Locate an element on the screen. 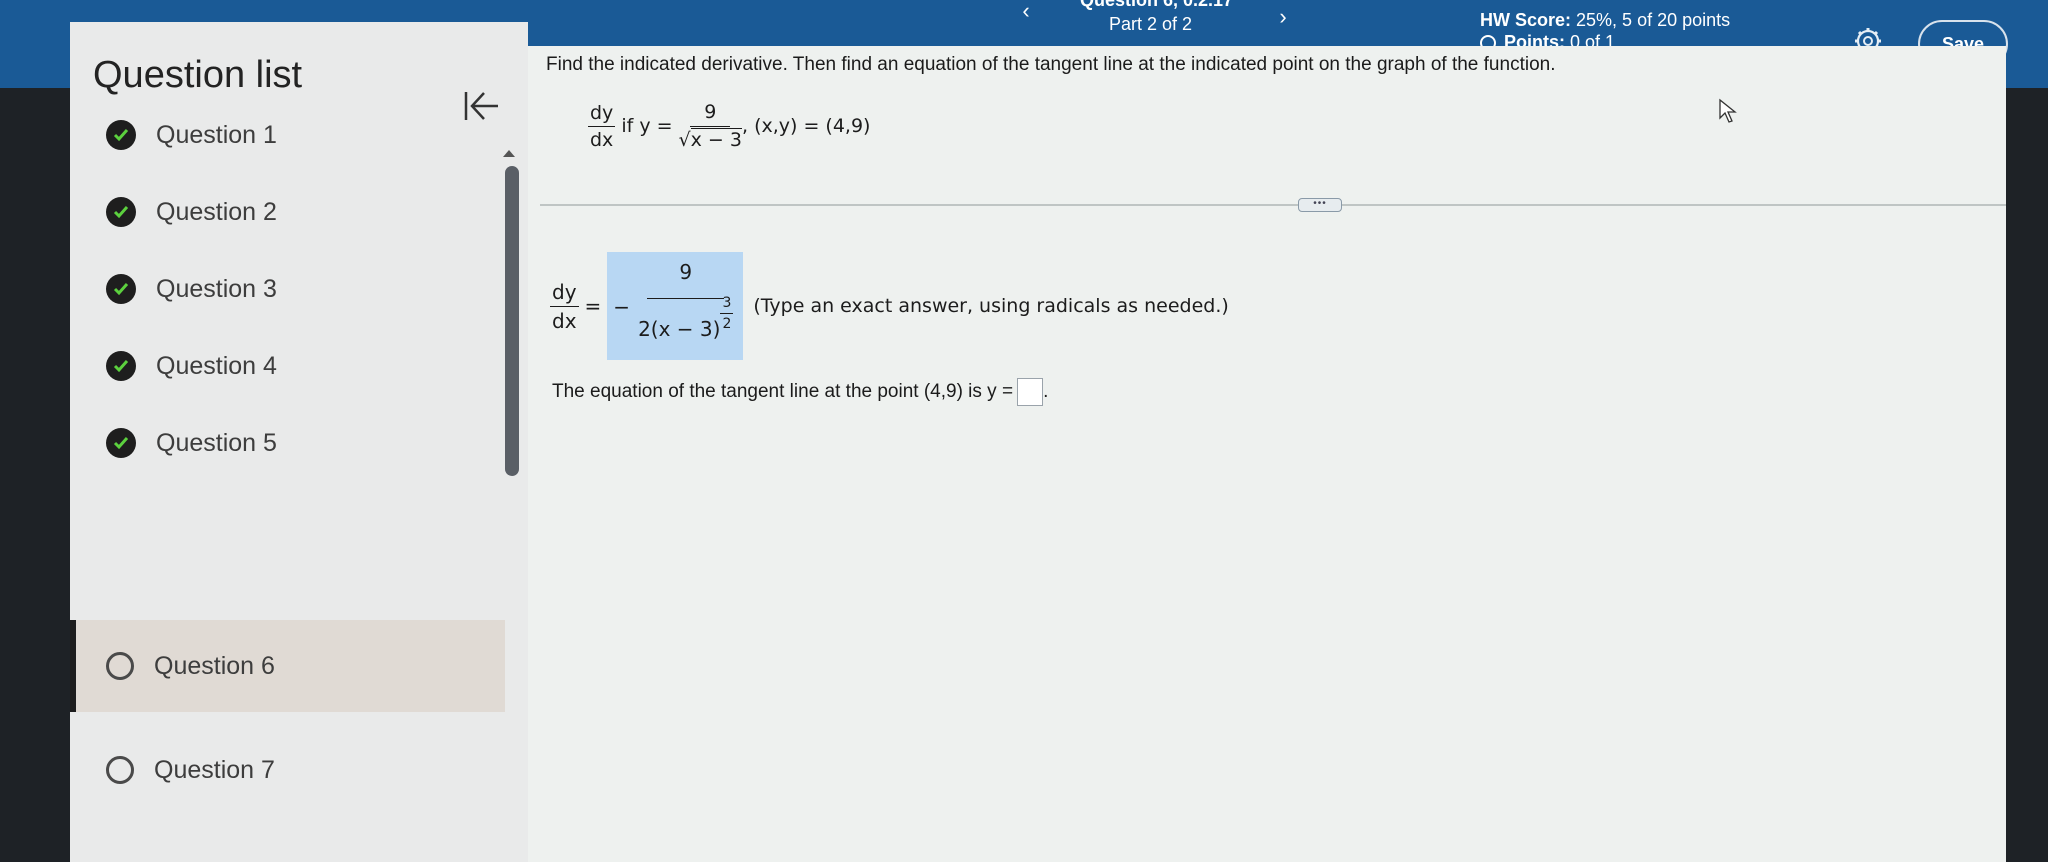 This screenshot has height=862, width=2048. question-title: Question 6, 0.2.17 is located at coordinates (1157, 5).